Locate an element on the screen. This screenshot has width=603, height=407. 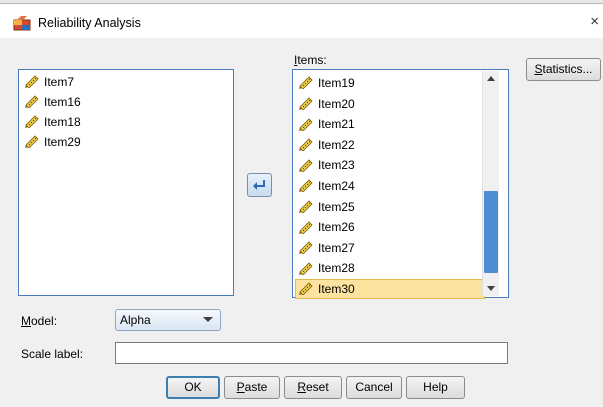
list-item-label: Item22 is located at coordinates (336, 144).